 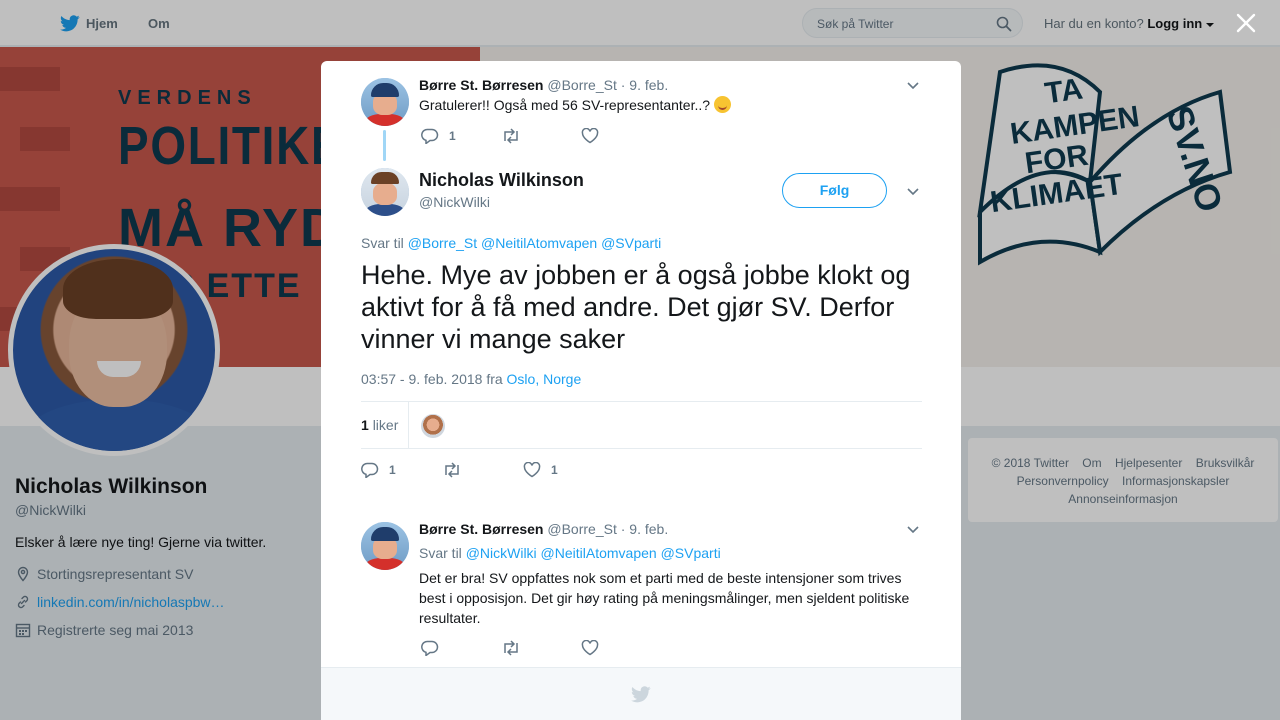 I want to click on main-tweet-author-handle: @NickWilki, so click(x=454, y=202).